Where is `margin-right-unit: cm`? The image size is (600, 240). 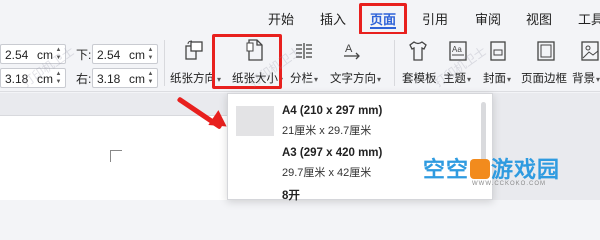
margin-right-unit: cm is located at coordinates (137, 79).